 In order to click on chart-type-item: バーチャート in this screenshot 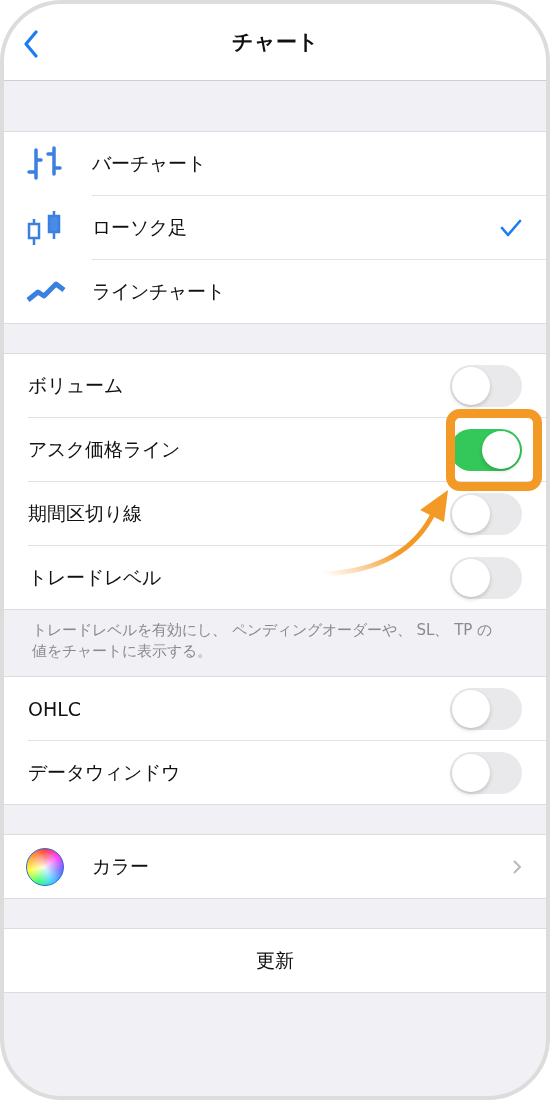, I will do `click(319, 164)`.